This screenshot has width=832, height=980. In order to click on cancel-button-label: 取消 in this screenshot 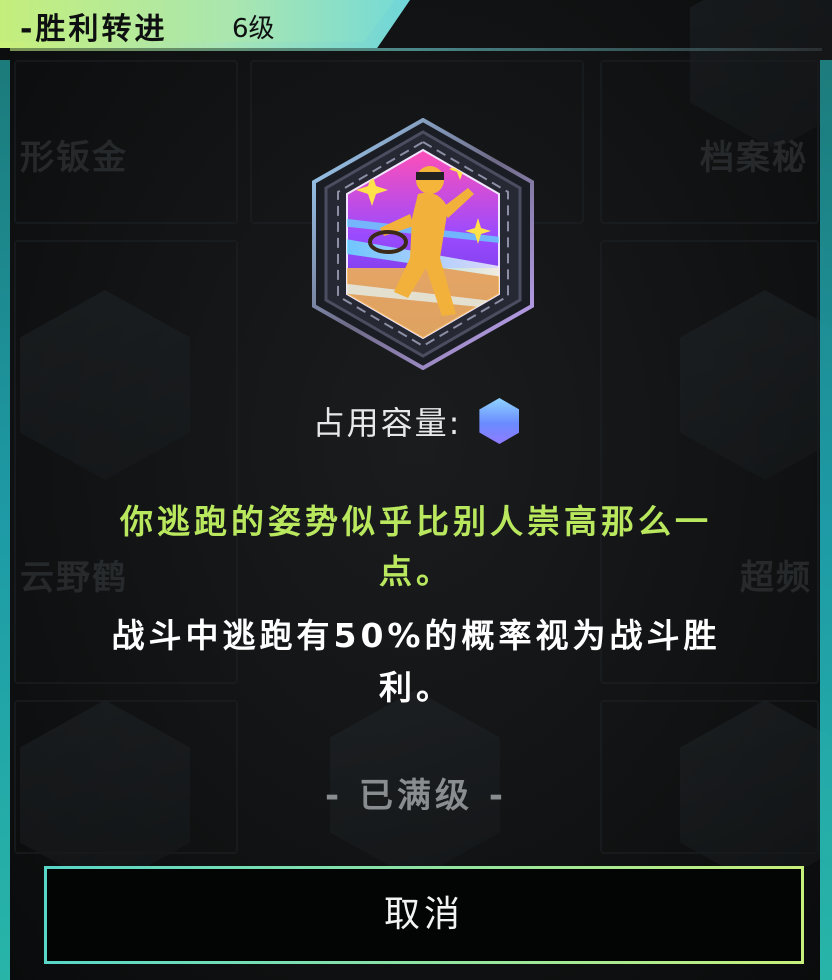, I will do `click(423, 914)`.